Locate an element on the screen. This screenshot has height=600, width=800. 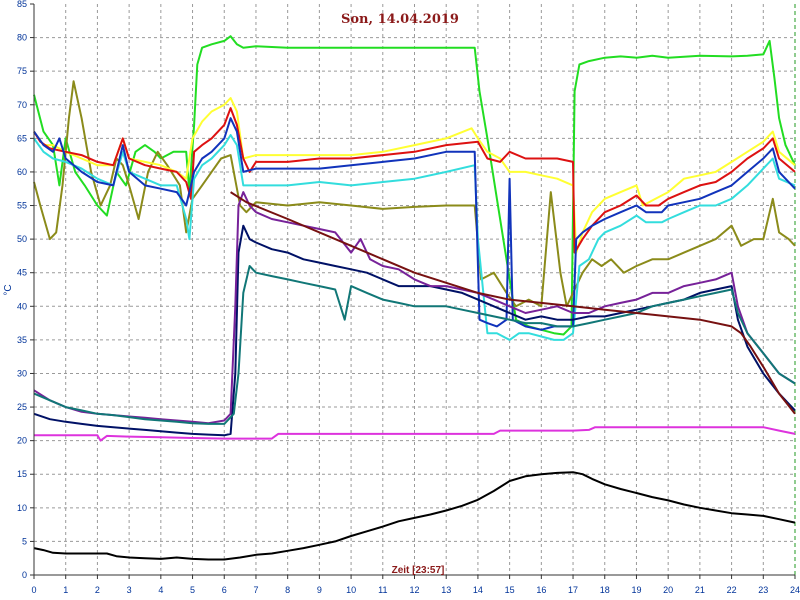
y-tick-label: 65 is located at coordinates (22, 138).